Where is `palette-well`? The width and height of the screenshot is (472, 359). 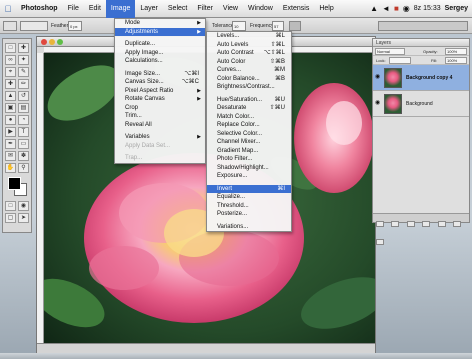
palette-well is located at coordinates (423, 26).